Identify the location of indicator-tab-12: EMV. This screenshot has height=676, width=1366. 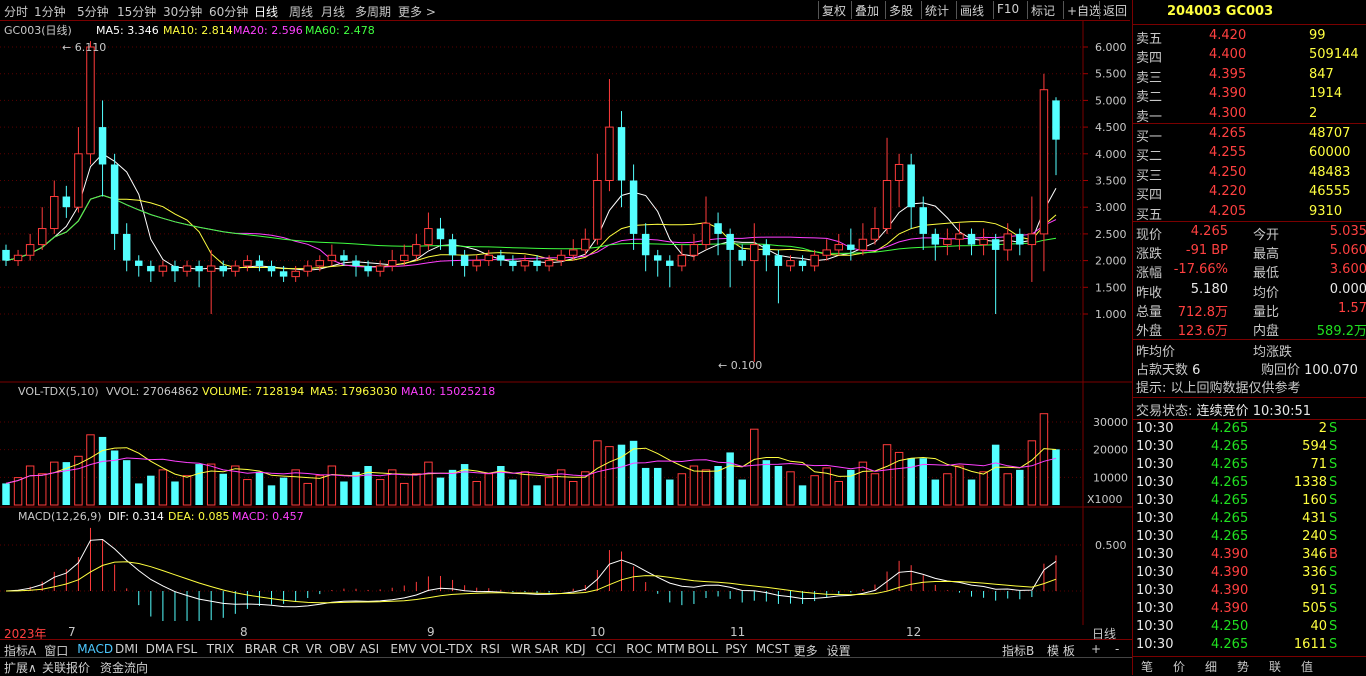
(403, 649).